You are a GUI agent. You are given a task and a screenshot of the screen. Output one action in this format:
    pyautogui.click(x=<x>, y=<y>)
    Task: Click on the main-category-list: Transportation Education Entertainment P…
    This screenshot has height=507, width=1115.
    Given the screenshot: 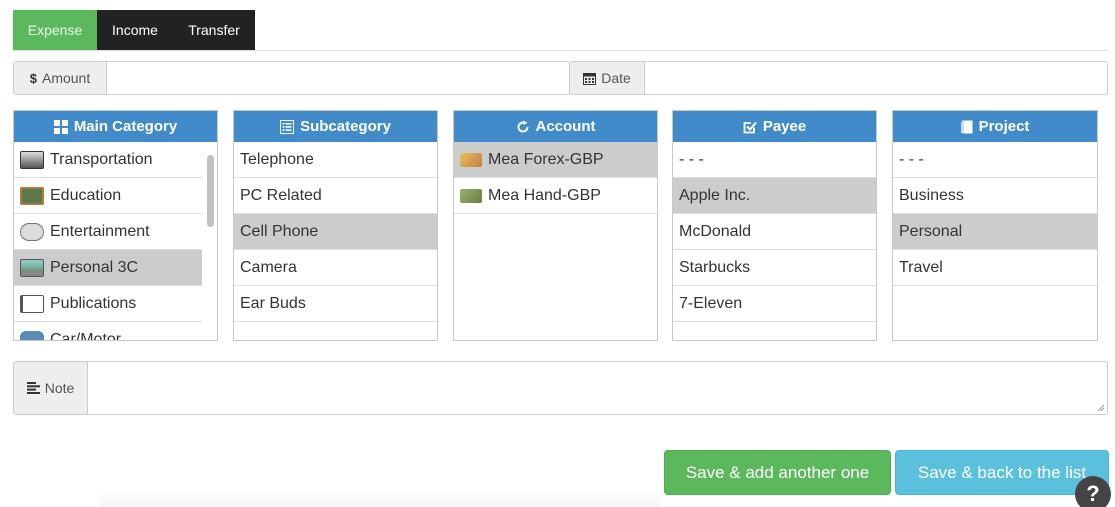 What is the action you would take?
    pyautogui.click(x=115, y=241)
    